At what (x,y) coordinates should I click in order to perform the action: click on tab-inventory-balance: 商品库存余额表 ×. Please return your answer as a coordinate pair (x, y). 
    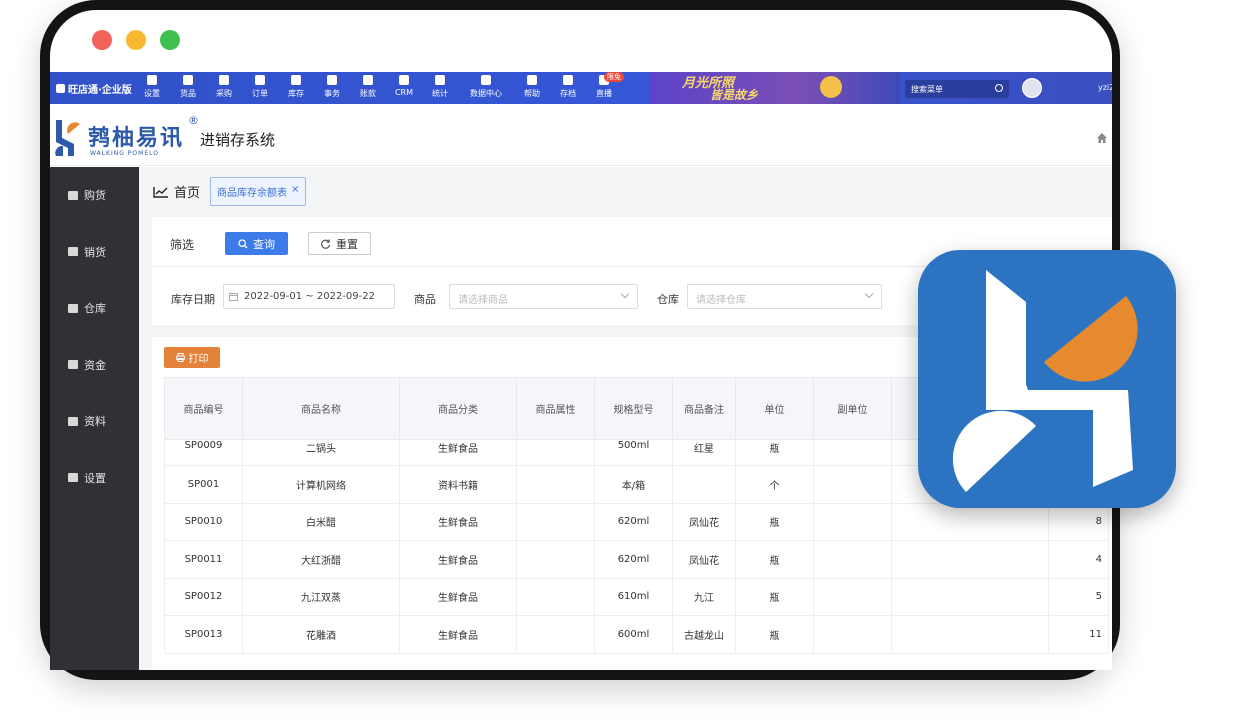
    Looking at the image, I should click on (258, 191).